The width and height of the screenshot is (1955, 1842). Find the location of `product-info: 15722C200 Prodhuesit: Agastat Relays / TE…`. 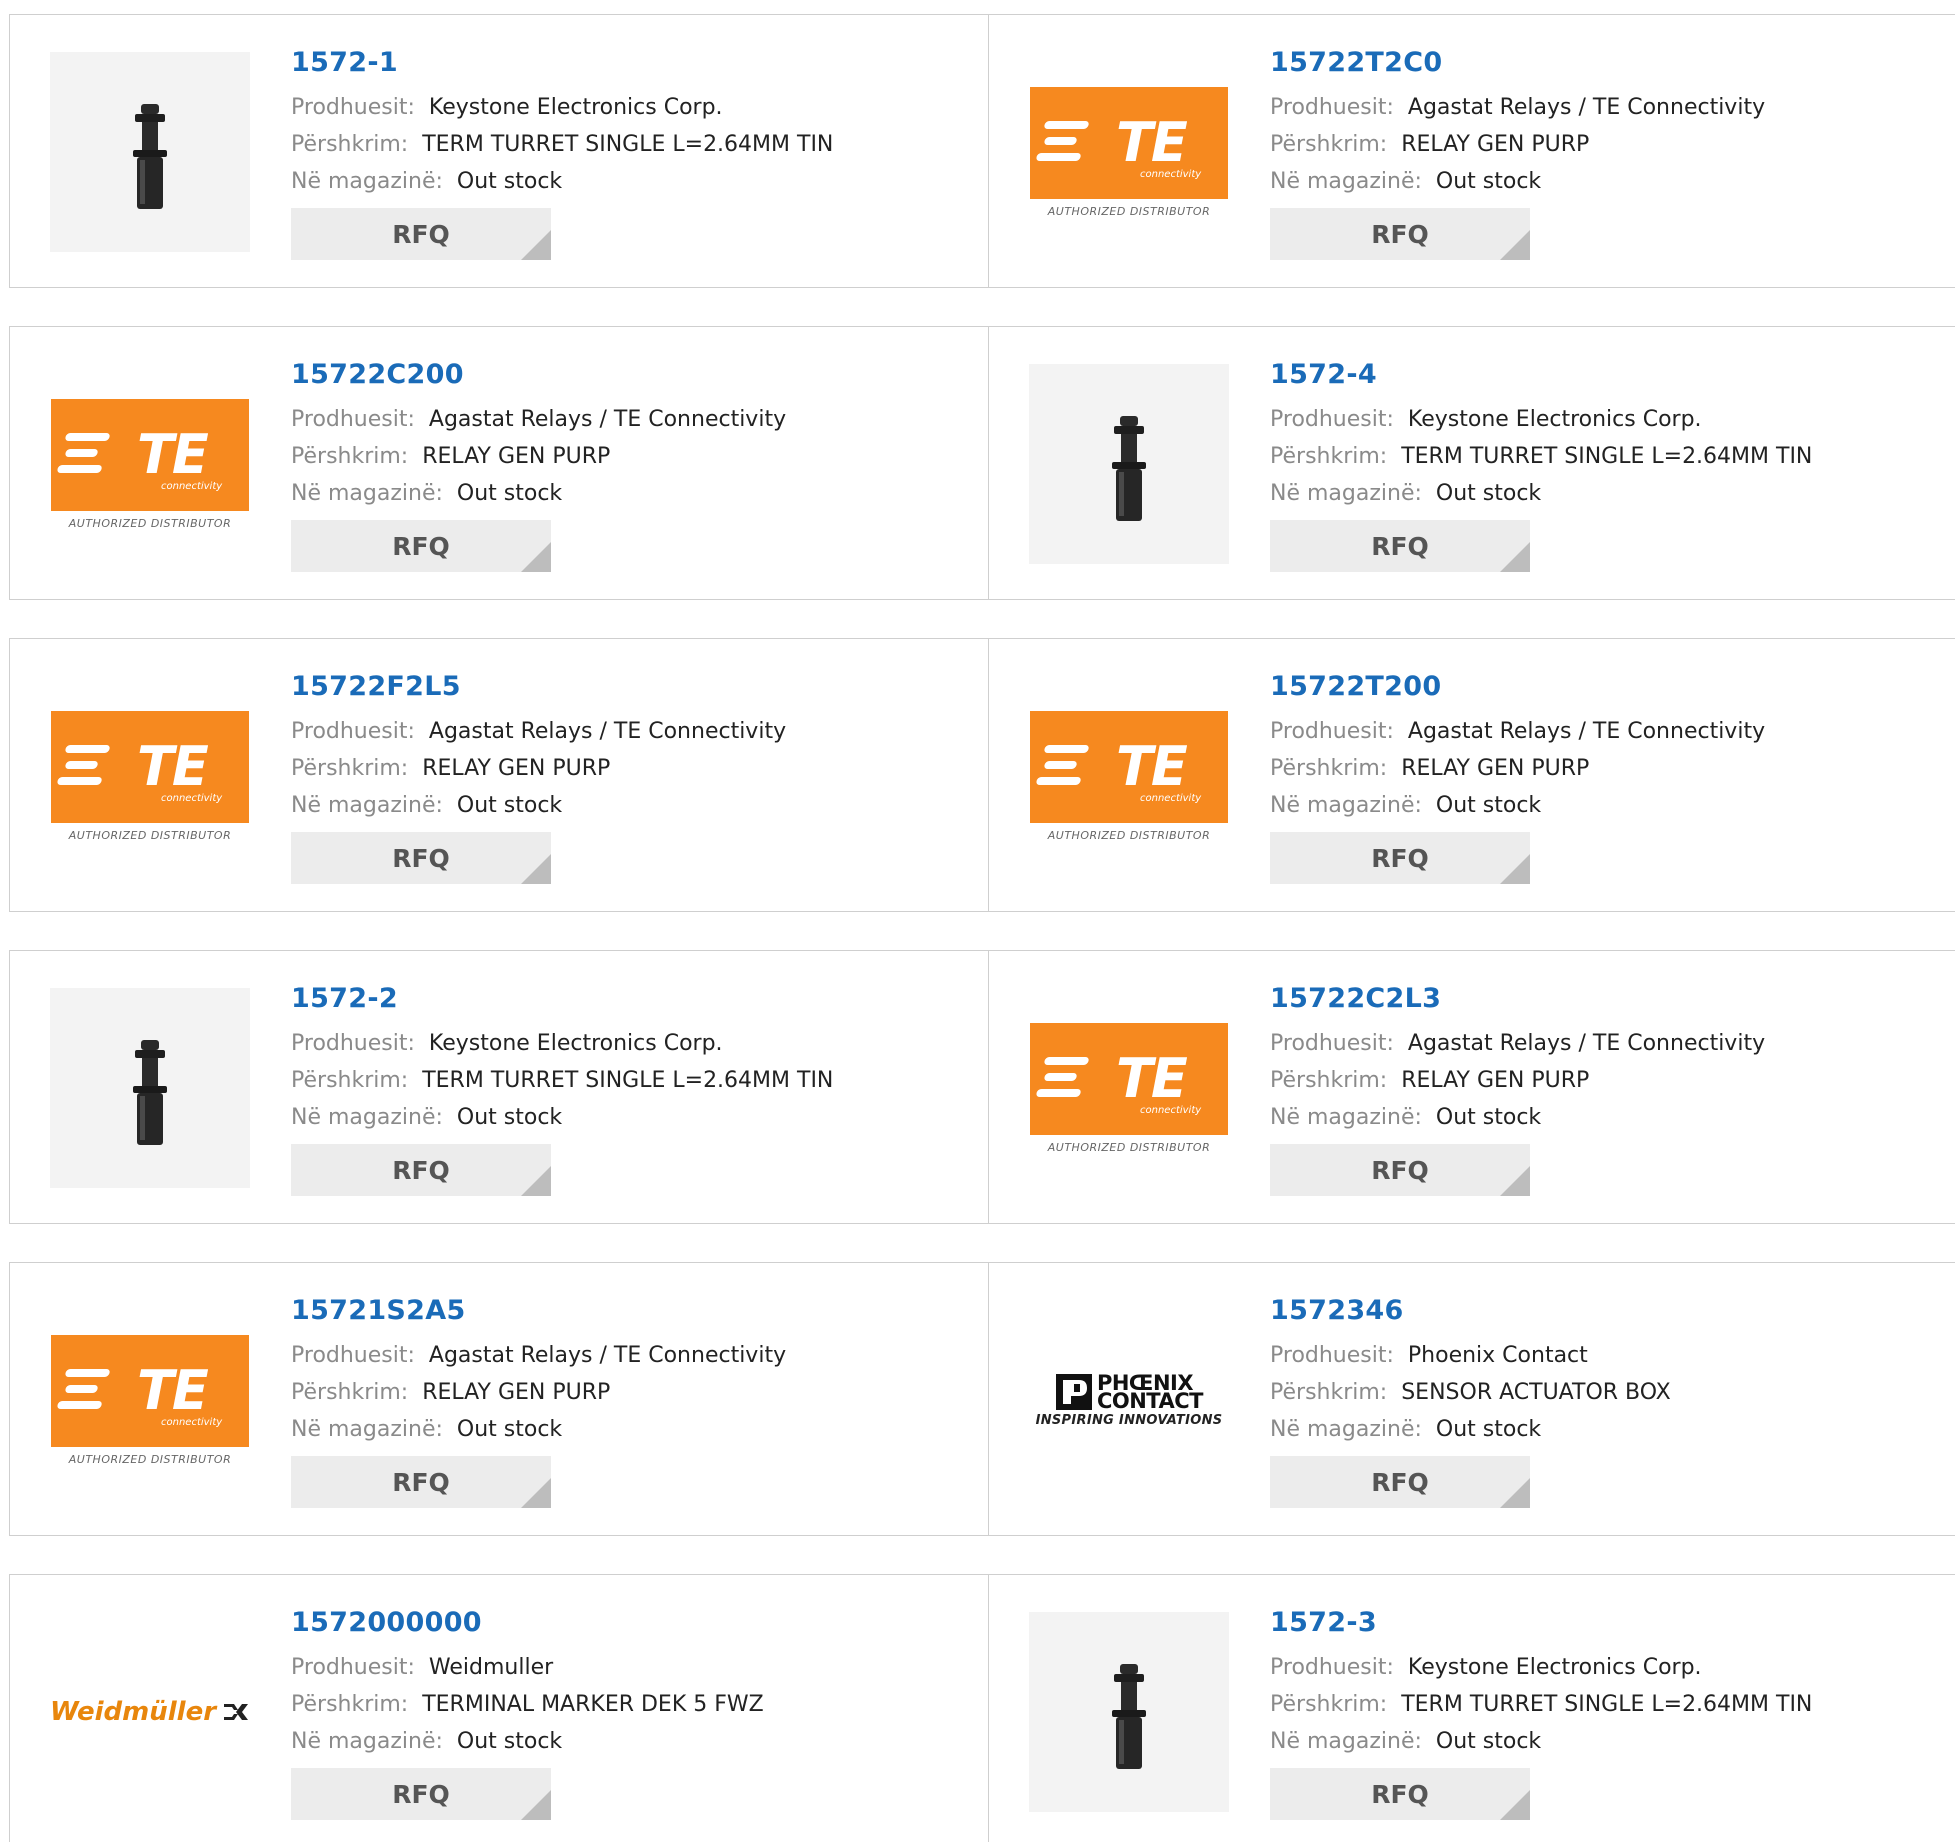

product-info: 15722C200 Prodhuesit: Agastat Relays / TE… is located at coordinates (538, 464).